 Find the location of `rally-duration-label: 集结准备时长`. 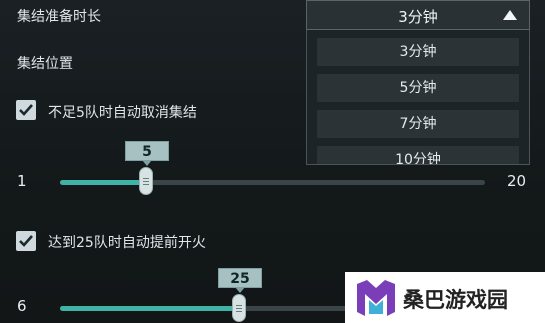

rally-duration-label: 集结准备时长 is located at coordinates (59, 17).